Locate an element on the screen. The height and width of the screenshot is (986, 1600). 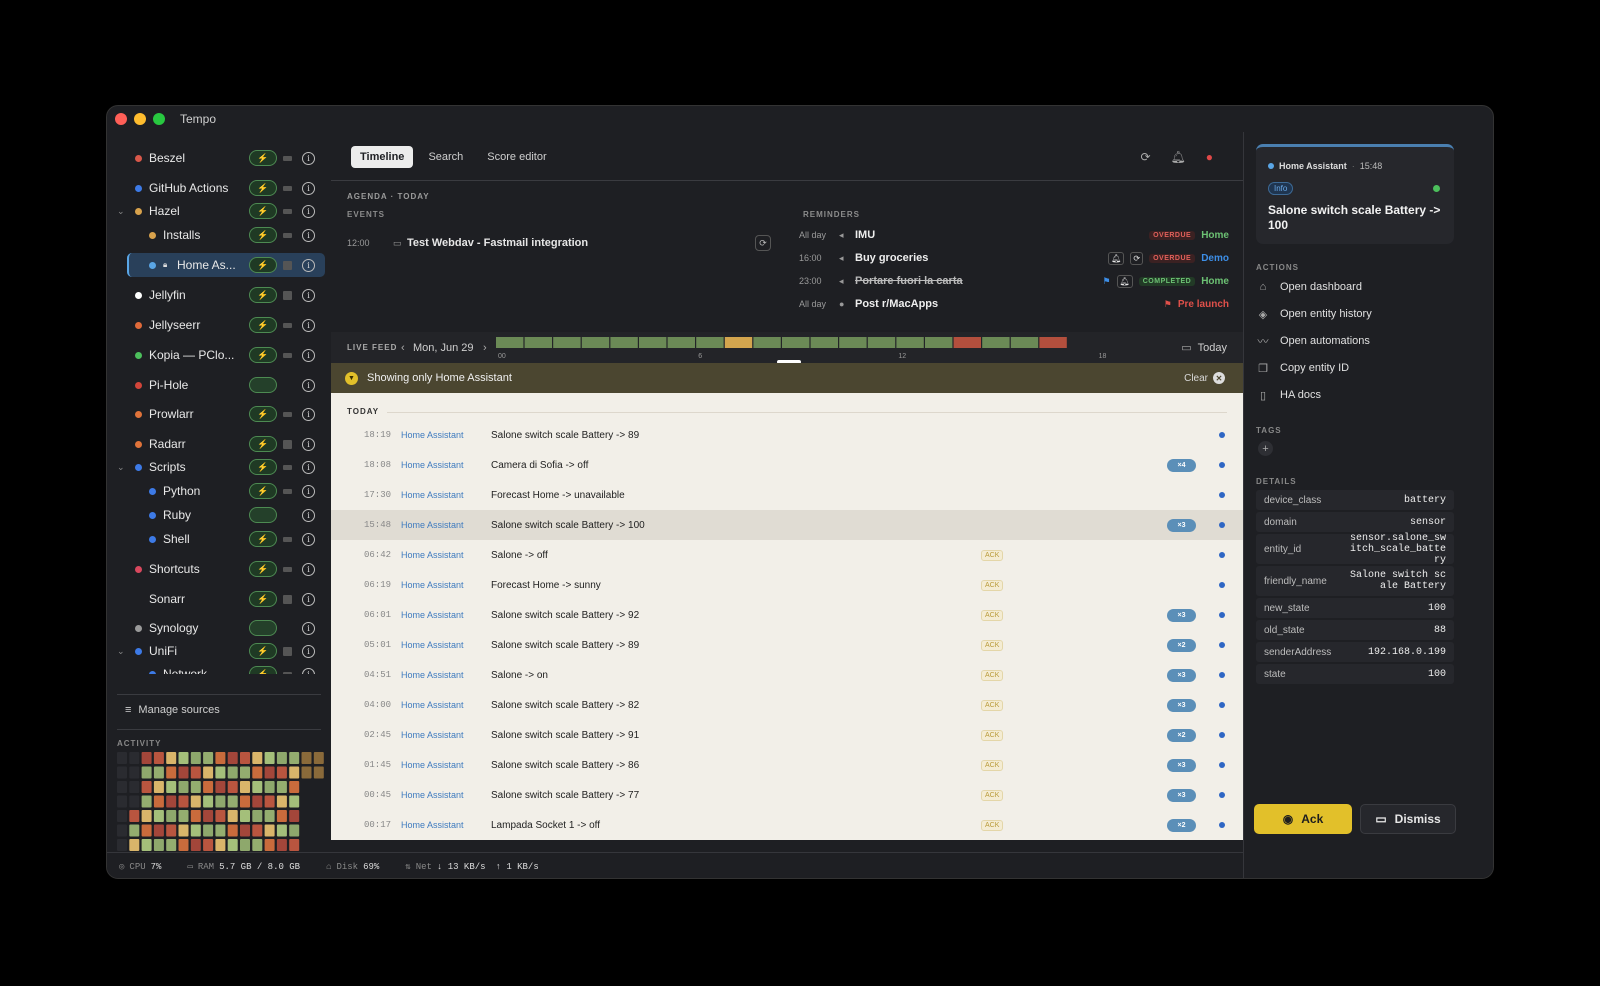
minimize-window-button is located at coordinates (140, 119).